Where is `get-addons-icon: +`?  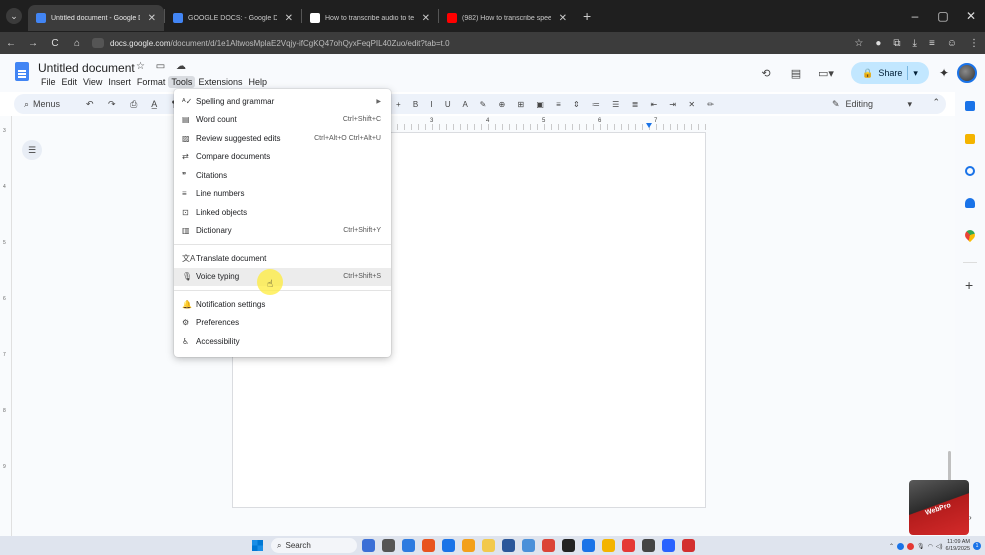 get-addons-icon: + is located at coordinates (969, 285).